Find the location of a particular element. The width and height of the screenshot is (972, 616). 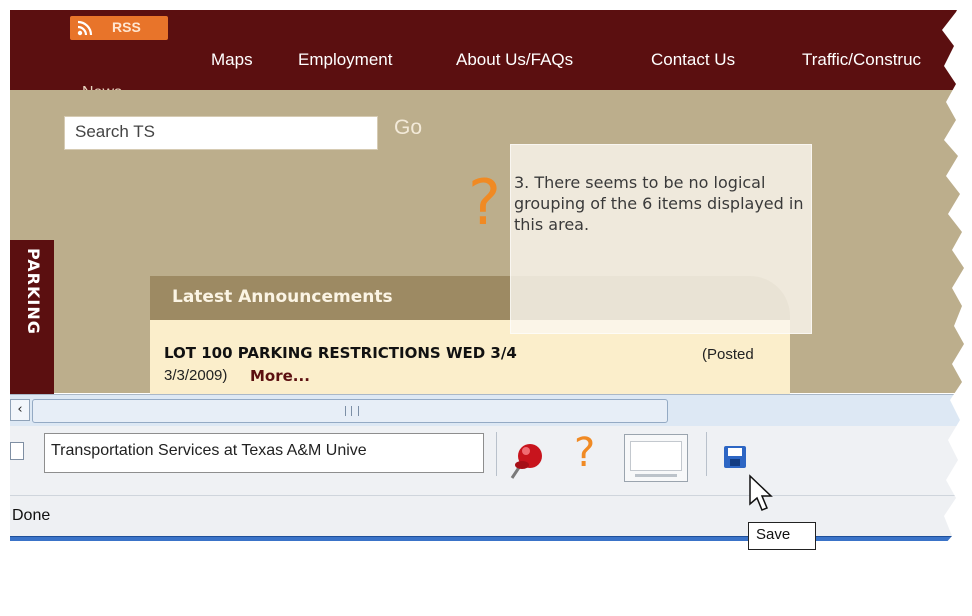

question-mark-icon: ? is located at coordinates (484, 202).